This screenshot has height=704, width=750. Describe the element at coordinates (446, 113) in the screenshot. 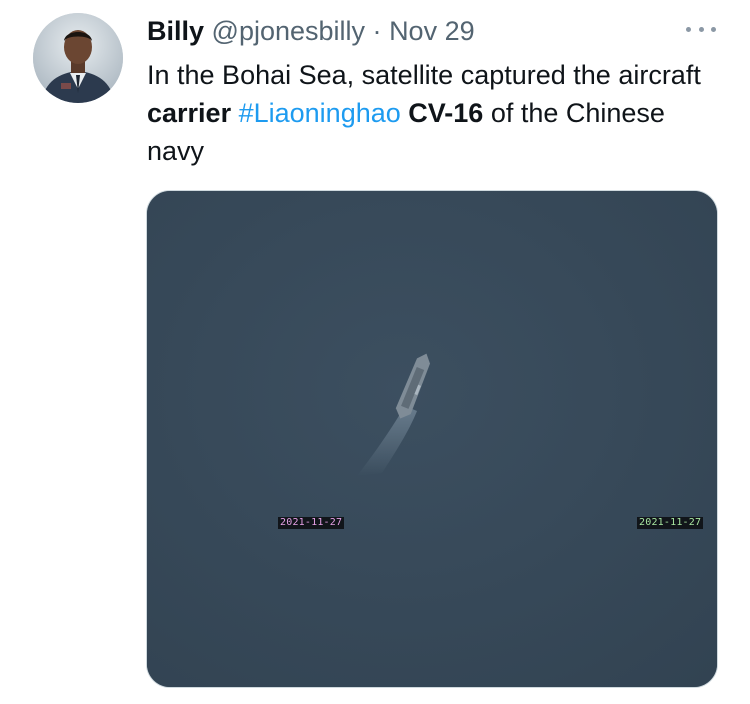

I see `tweet-text-bold: CV-16` at that location.